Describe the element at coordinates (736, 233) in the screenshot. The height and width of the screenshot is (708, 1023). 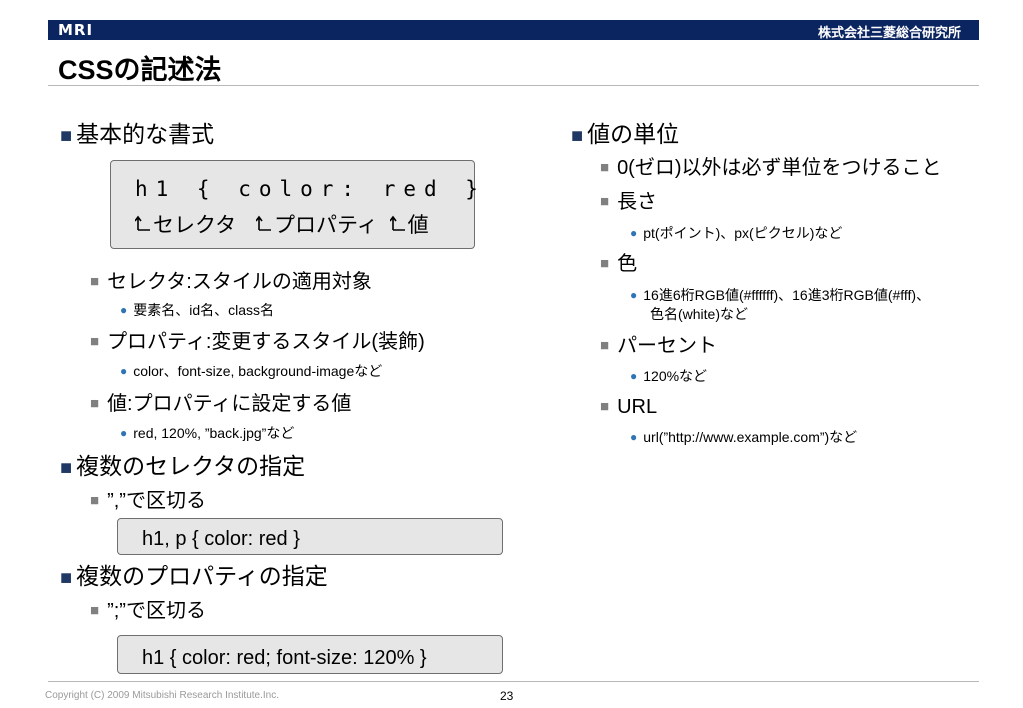
I see `length-subitem: ● pt(ポイント)、px(ピクセル)など` at that location.